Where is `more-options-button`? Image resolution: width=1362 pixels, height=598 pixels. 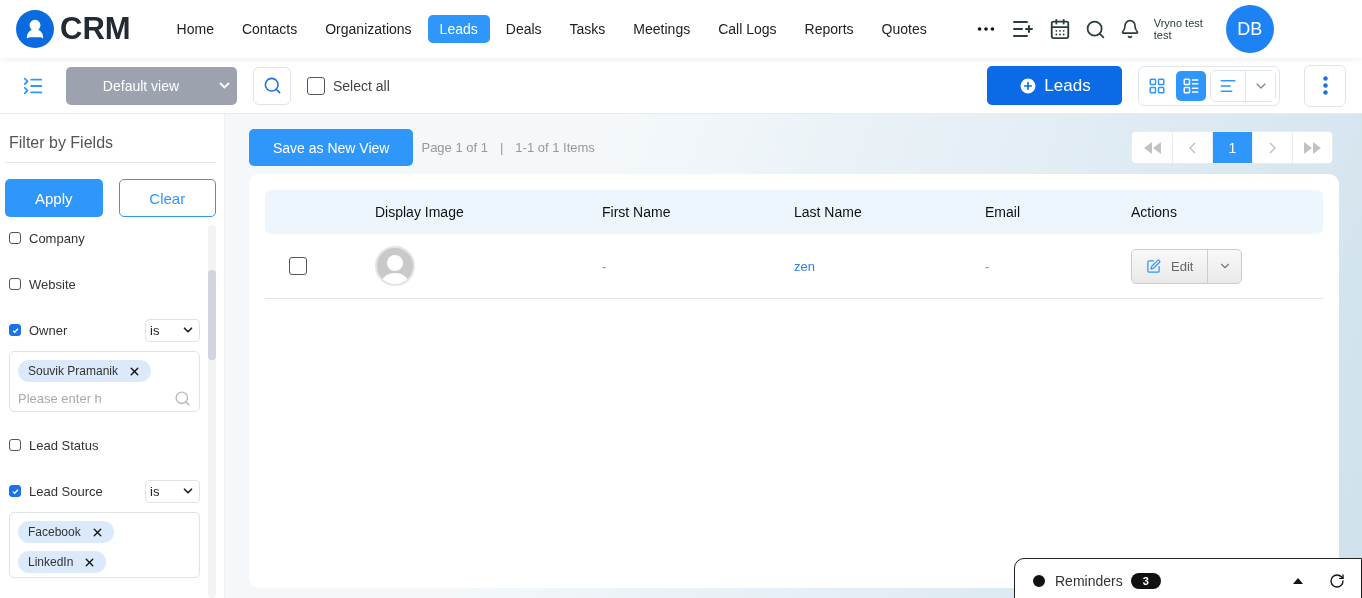 more-options-button is located at coordinates (1325, 85).